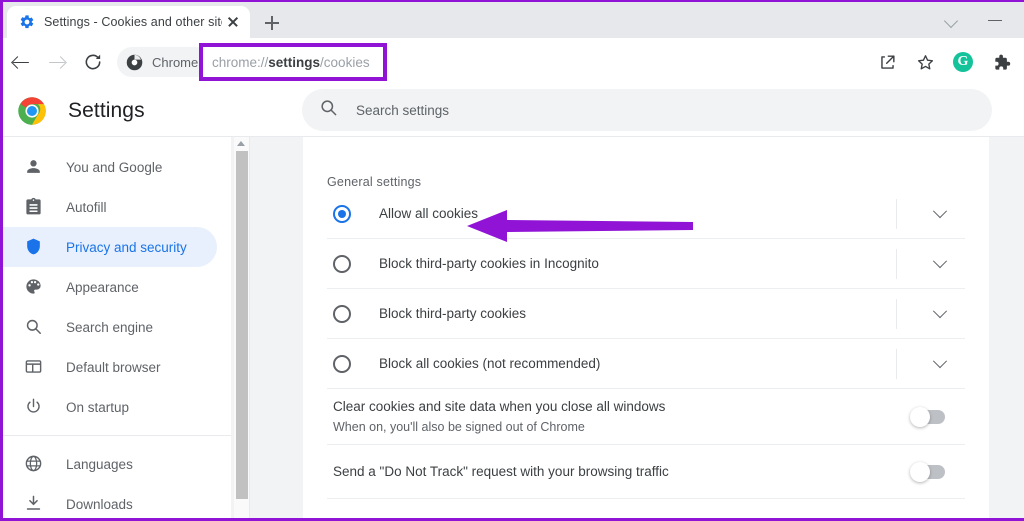 The height and width of the screenshot is (521, 1024). I want to click on sidebar-scrollbar, so click(241, 327).